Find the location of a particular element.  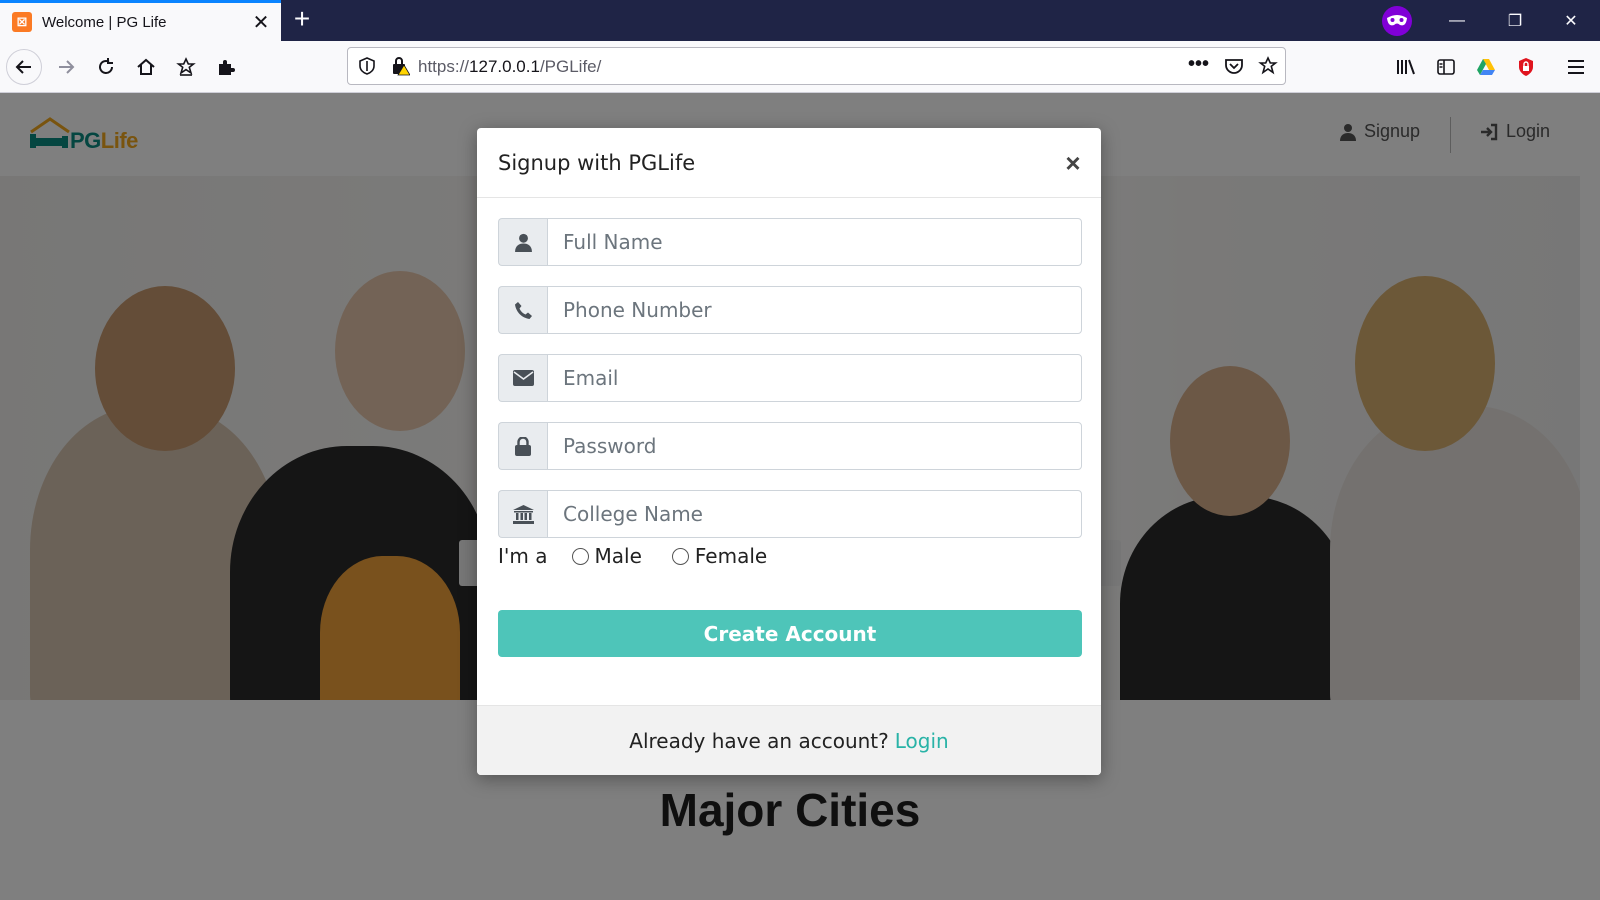

insecure-lock-icon is located at coordinates (400, 68).